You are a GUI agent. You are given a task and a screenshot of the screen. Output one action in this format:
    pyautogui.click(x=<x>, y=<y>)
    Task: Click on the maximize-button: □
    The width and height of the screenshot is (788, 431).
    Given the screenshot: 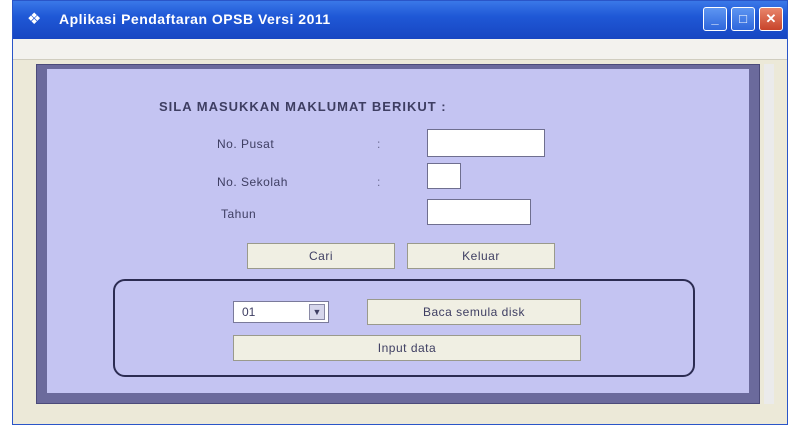 What is the action you would take?
    pyautogui.click(x=743, y=19)
    